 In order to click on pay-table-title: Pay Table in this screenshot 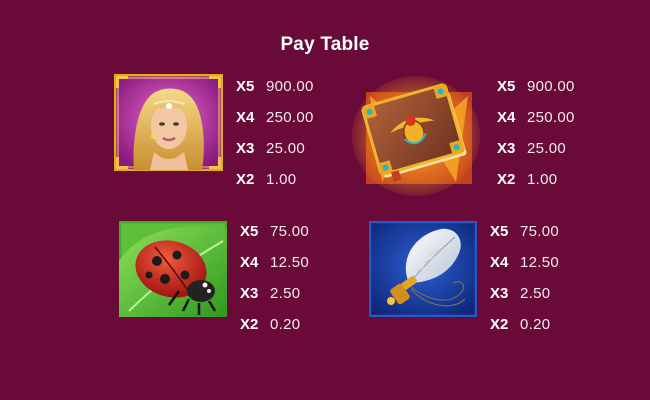, I will do `click(325, 44)`.